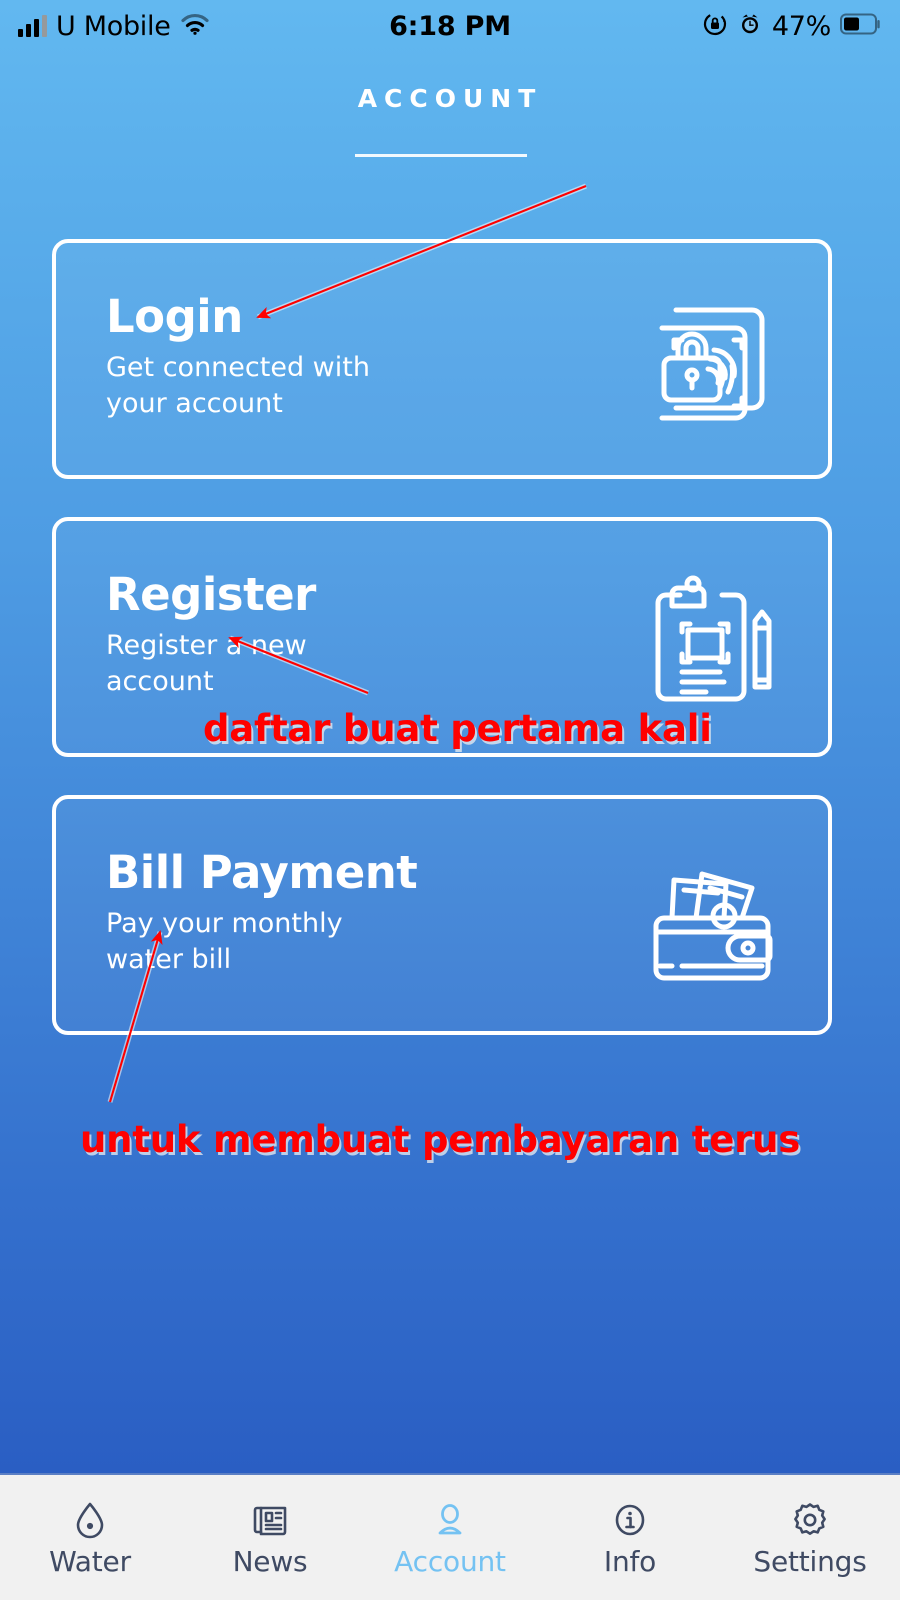  What do you see at coordinates (90, 1561) in the screenshot?
I see `tab-water-label: Water` at bounding box center [90, 1561].